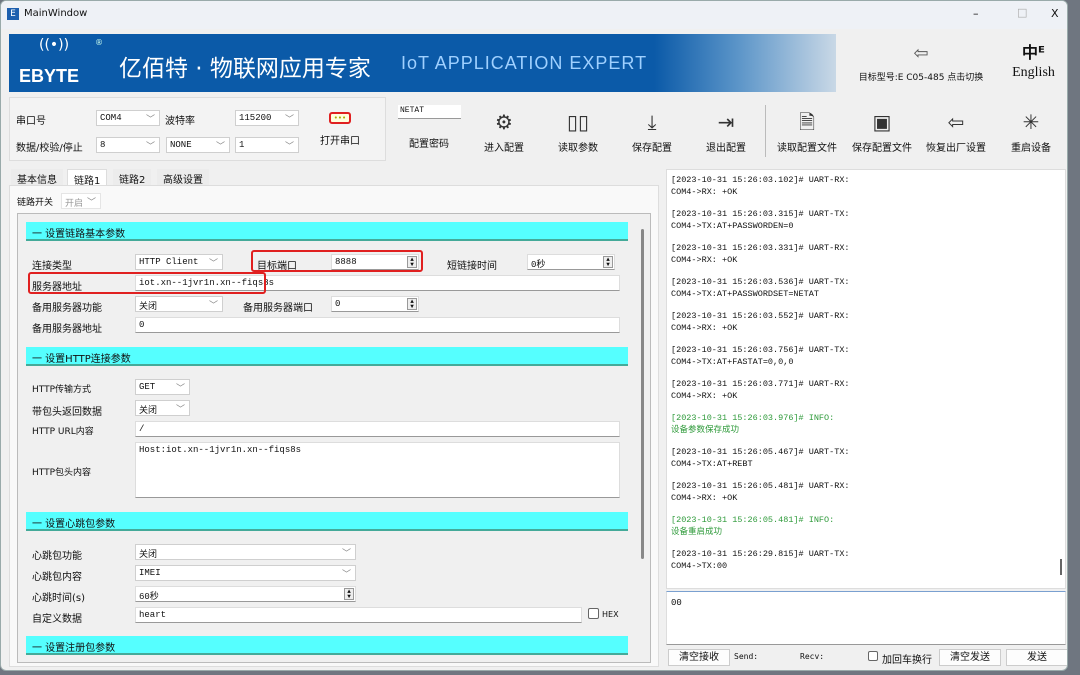 This screenshot has height=675, width=1080. What do you see at coordinates (340, 118) in the screenshot?
I see `serial-port-icon: •••` at bounding box center [340, 118].